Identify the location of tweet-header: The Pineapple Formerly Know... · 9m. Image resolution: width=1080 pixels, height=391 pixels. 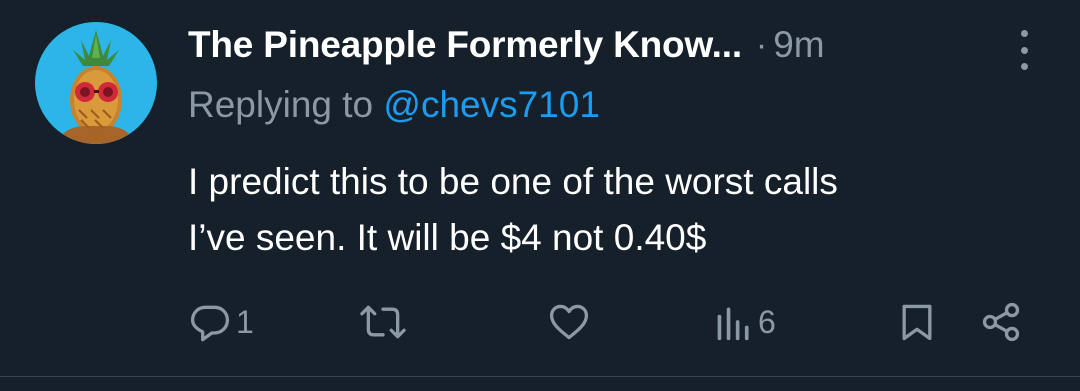
(614, 45).